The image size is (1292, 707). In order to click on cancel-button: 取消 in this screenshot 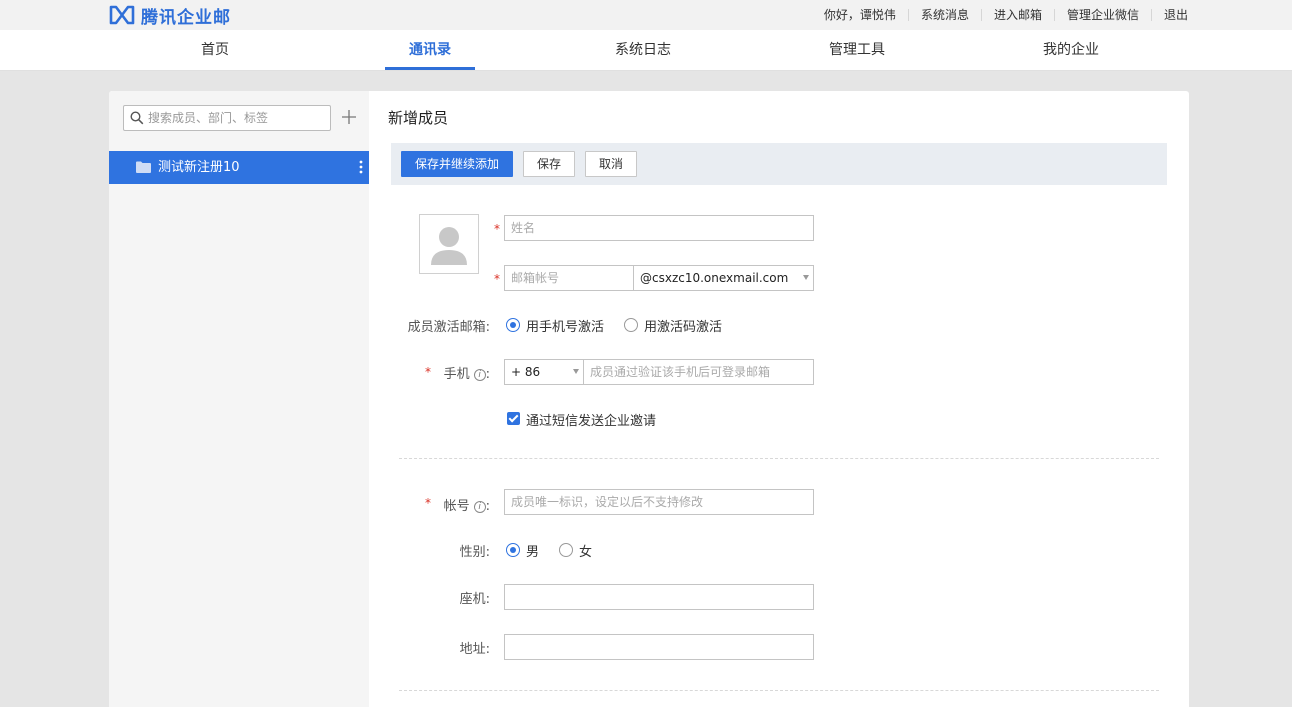, I will do `click(611, 164)`.